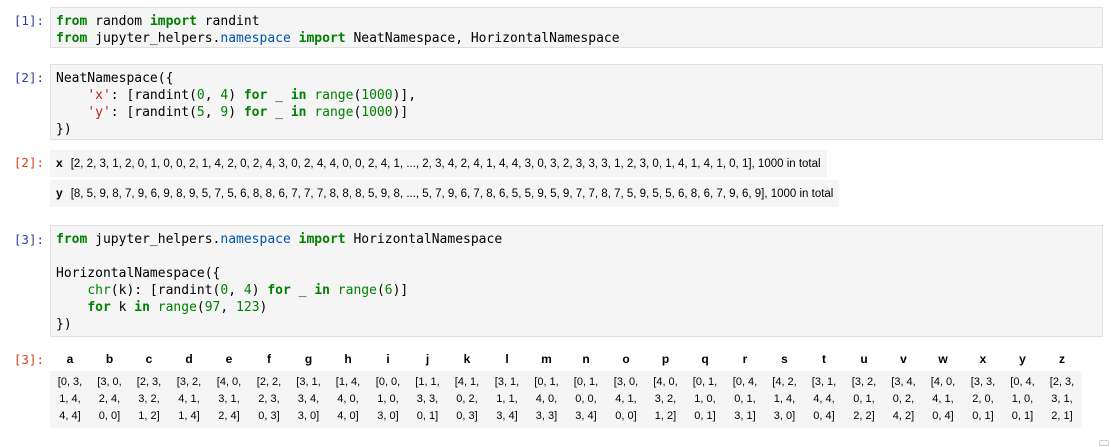 The image size is (1111, 447). Describe the element at coordinates (824, 359) in the screenshot. I see `column-header-t: t` at that location.